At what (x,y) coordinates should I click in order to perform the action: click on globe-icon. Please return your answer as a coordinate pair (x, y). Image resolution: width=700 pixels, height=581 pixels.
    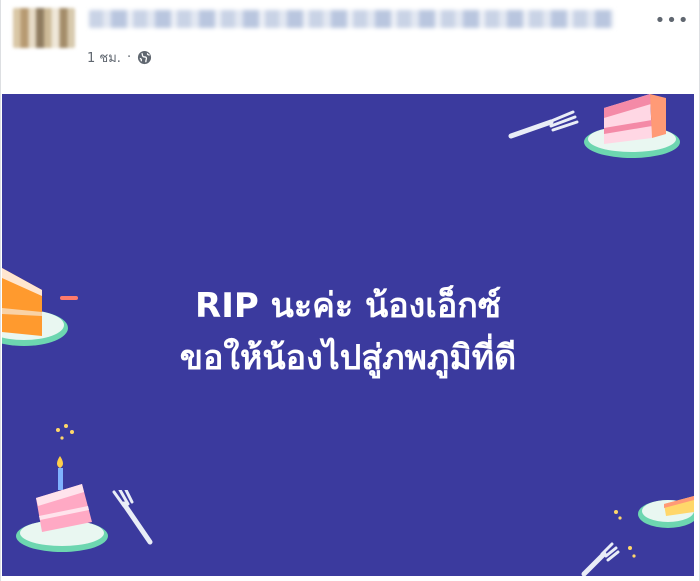
    Looking at the image, I should click on (144, 57).